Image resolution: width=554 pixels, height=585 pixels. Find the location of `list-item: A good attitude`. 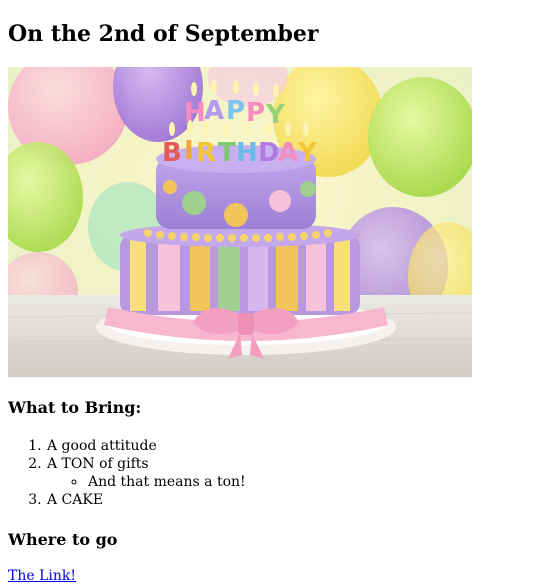

list-item: A good attitude is located at coordinates (146, 446).